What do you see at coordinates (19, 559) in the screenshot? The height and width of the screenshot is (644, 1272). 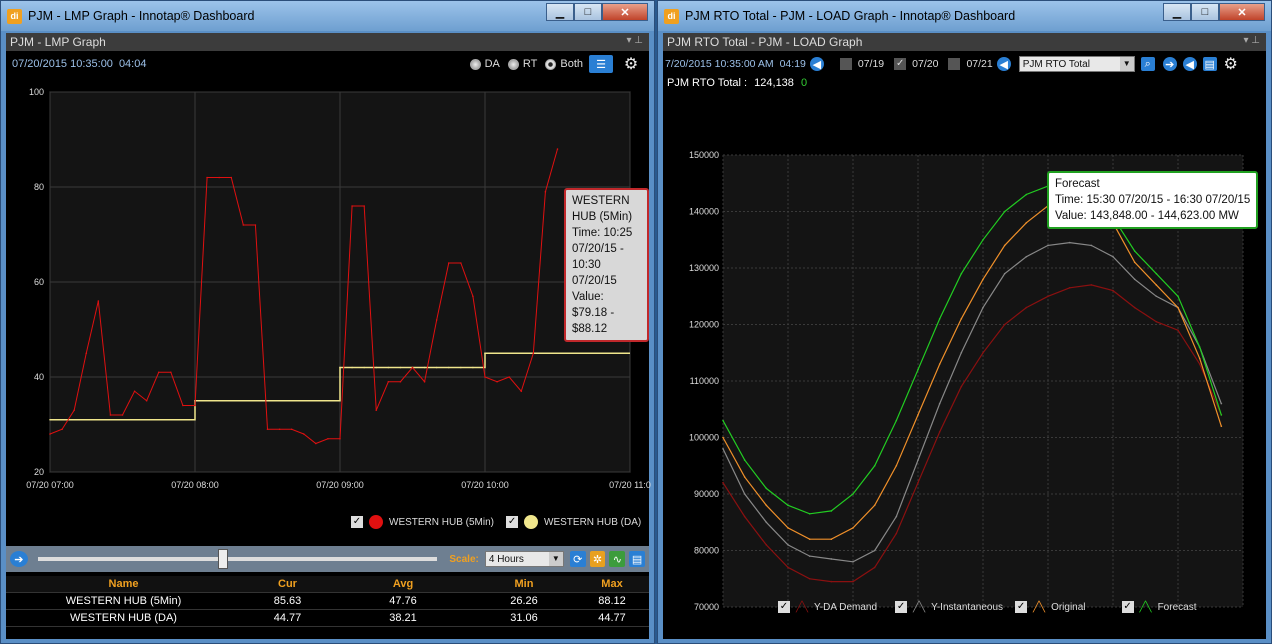 I see `play-icon: ➔` at bounding box center [19, 559].